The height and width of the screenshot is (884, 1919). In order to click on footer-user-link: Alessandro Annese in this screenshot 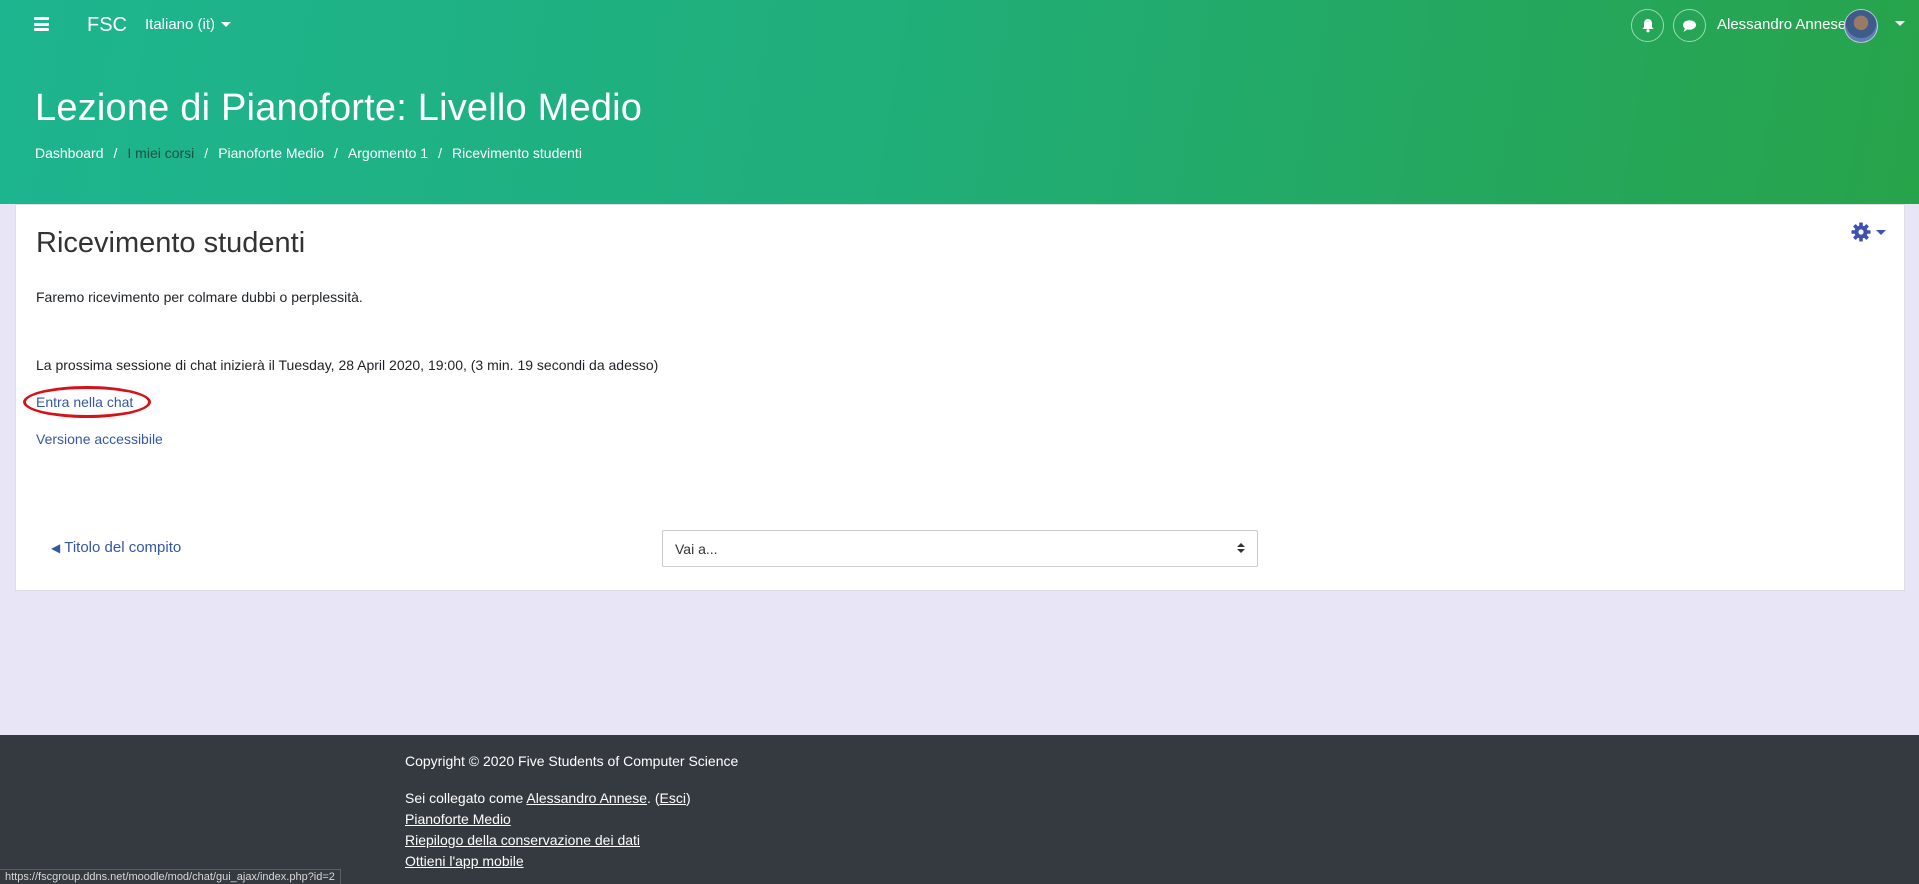, I will do `click(586, 798)`.